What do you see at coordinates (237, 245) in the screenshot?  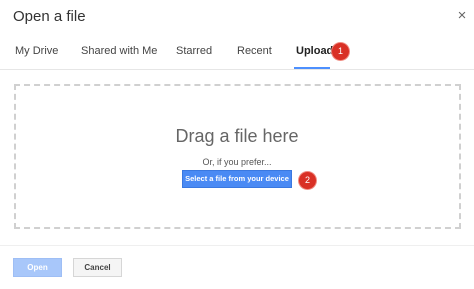 I see `footer-divider` at bounding box center [237, 245].